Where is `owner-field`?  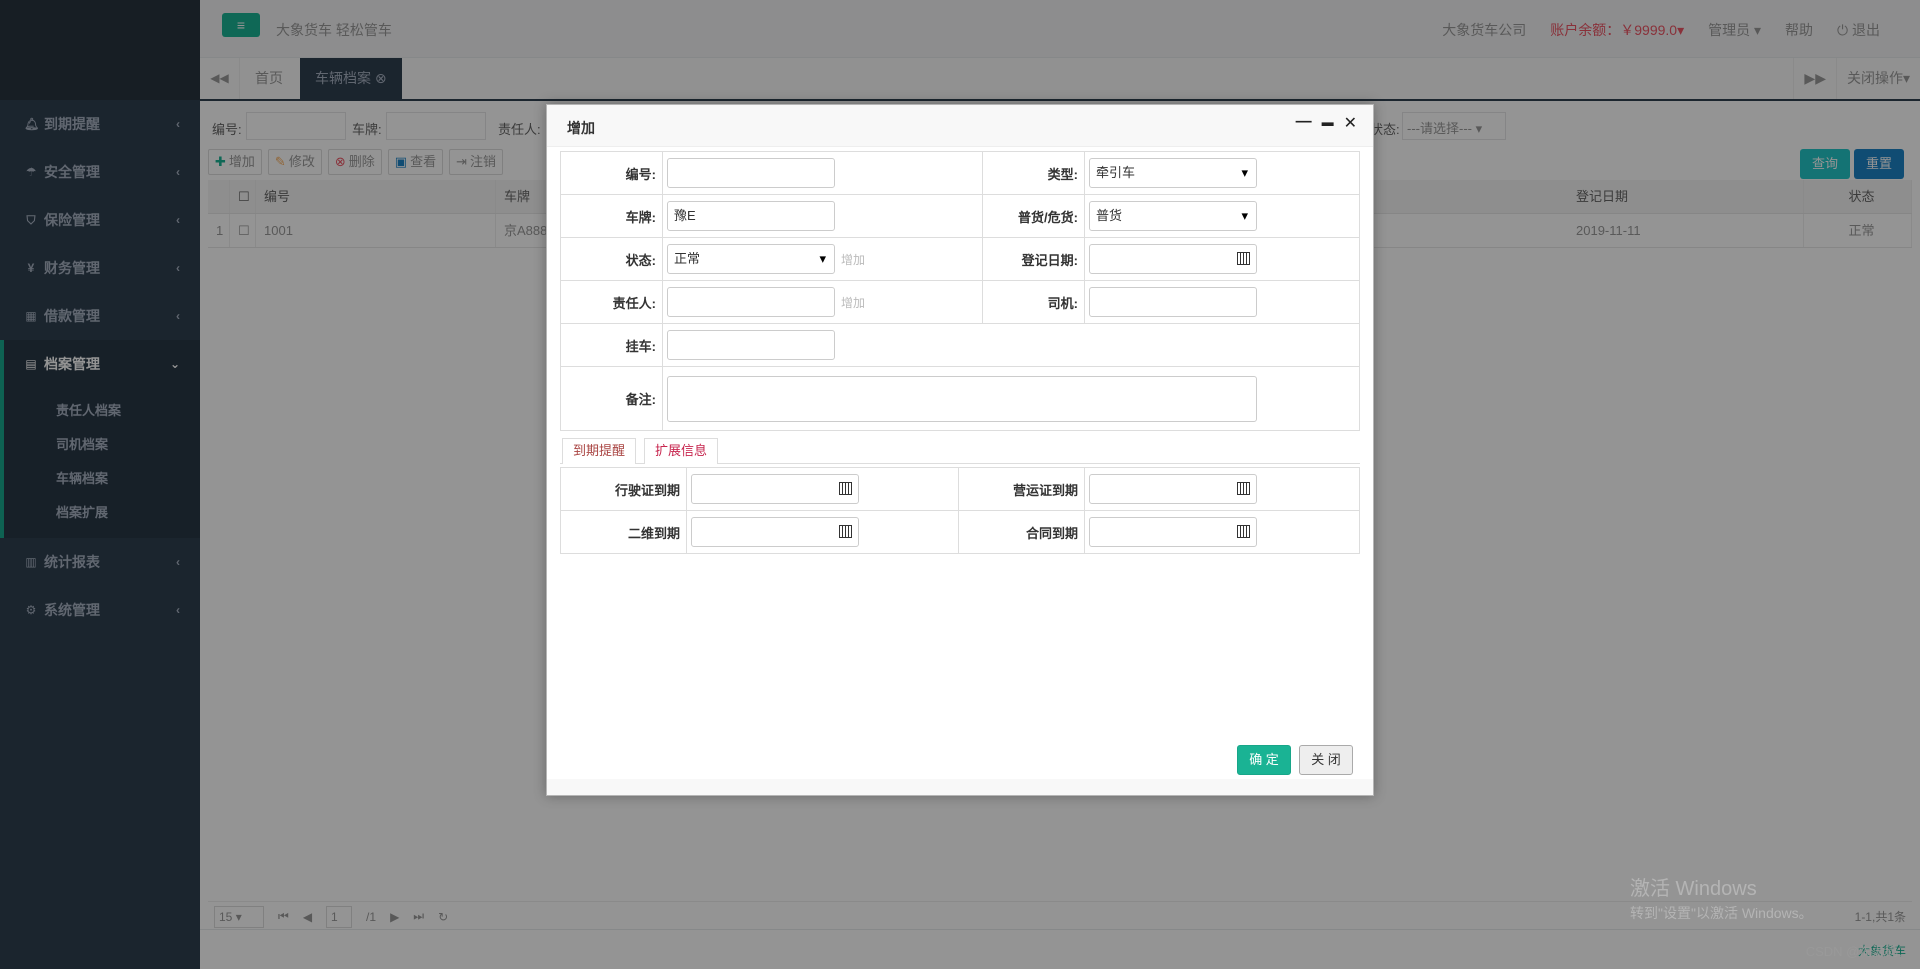
owner-field is located at coordinates (751, 302).